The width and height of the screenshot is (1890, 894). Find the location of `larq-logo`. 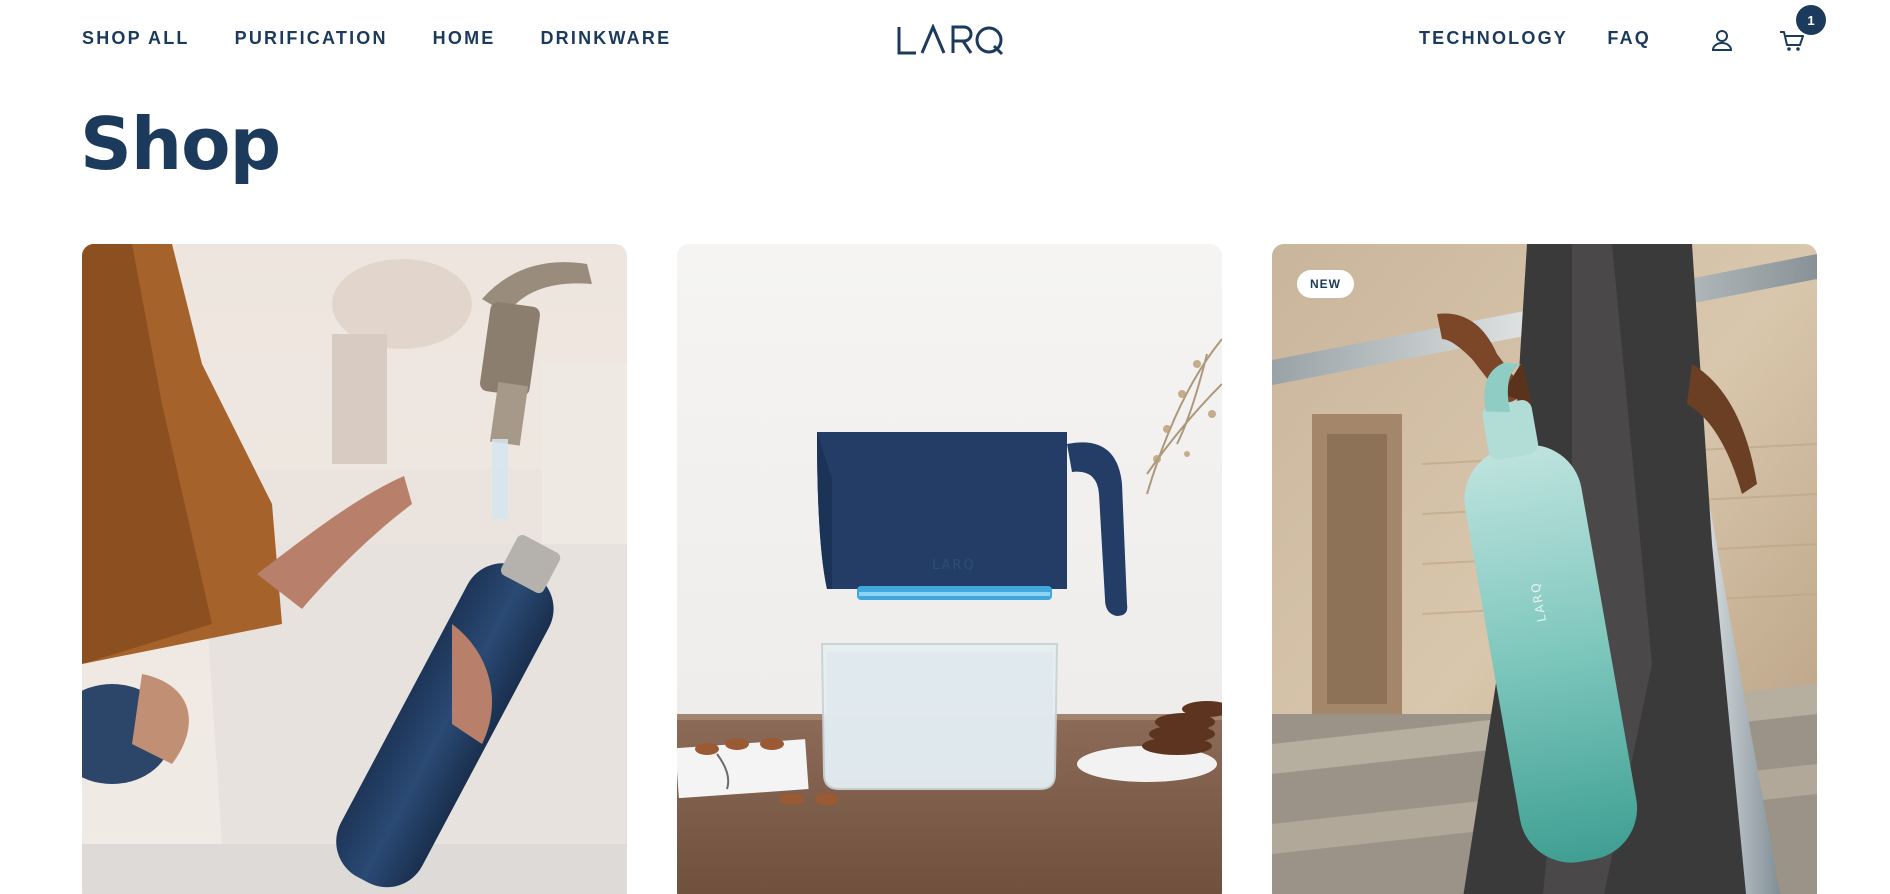

larq-logo is located at coordinates (950, 40).